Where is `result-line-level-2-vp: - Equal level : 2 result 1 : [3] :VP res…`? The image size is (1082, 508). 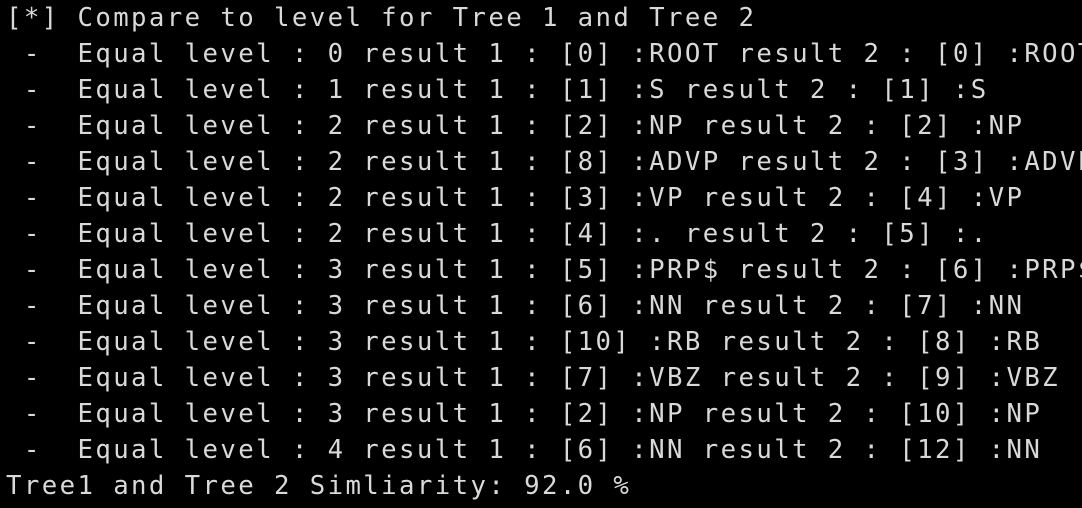
result-line-level-2-vp: - Equal level : 2 result 1 : [3] :VP res… is located at coordinates (515, 198).